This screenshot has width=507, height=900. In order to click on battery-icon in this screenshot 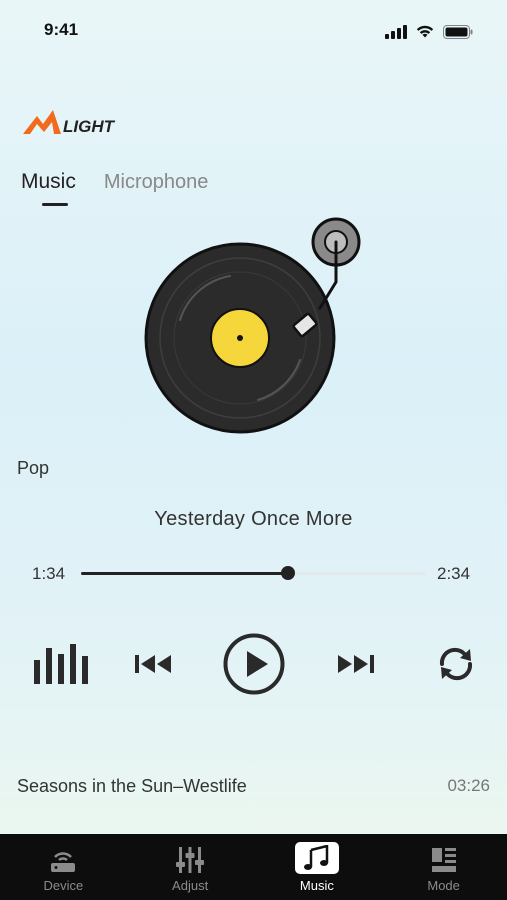, I will do `click(458, 31)`.